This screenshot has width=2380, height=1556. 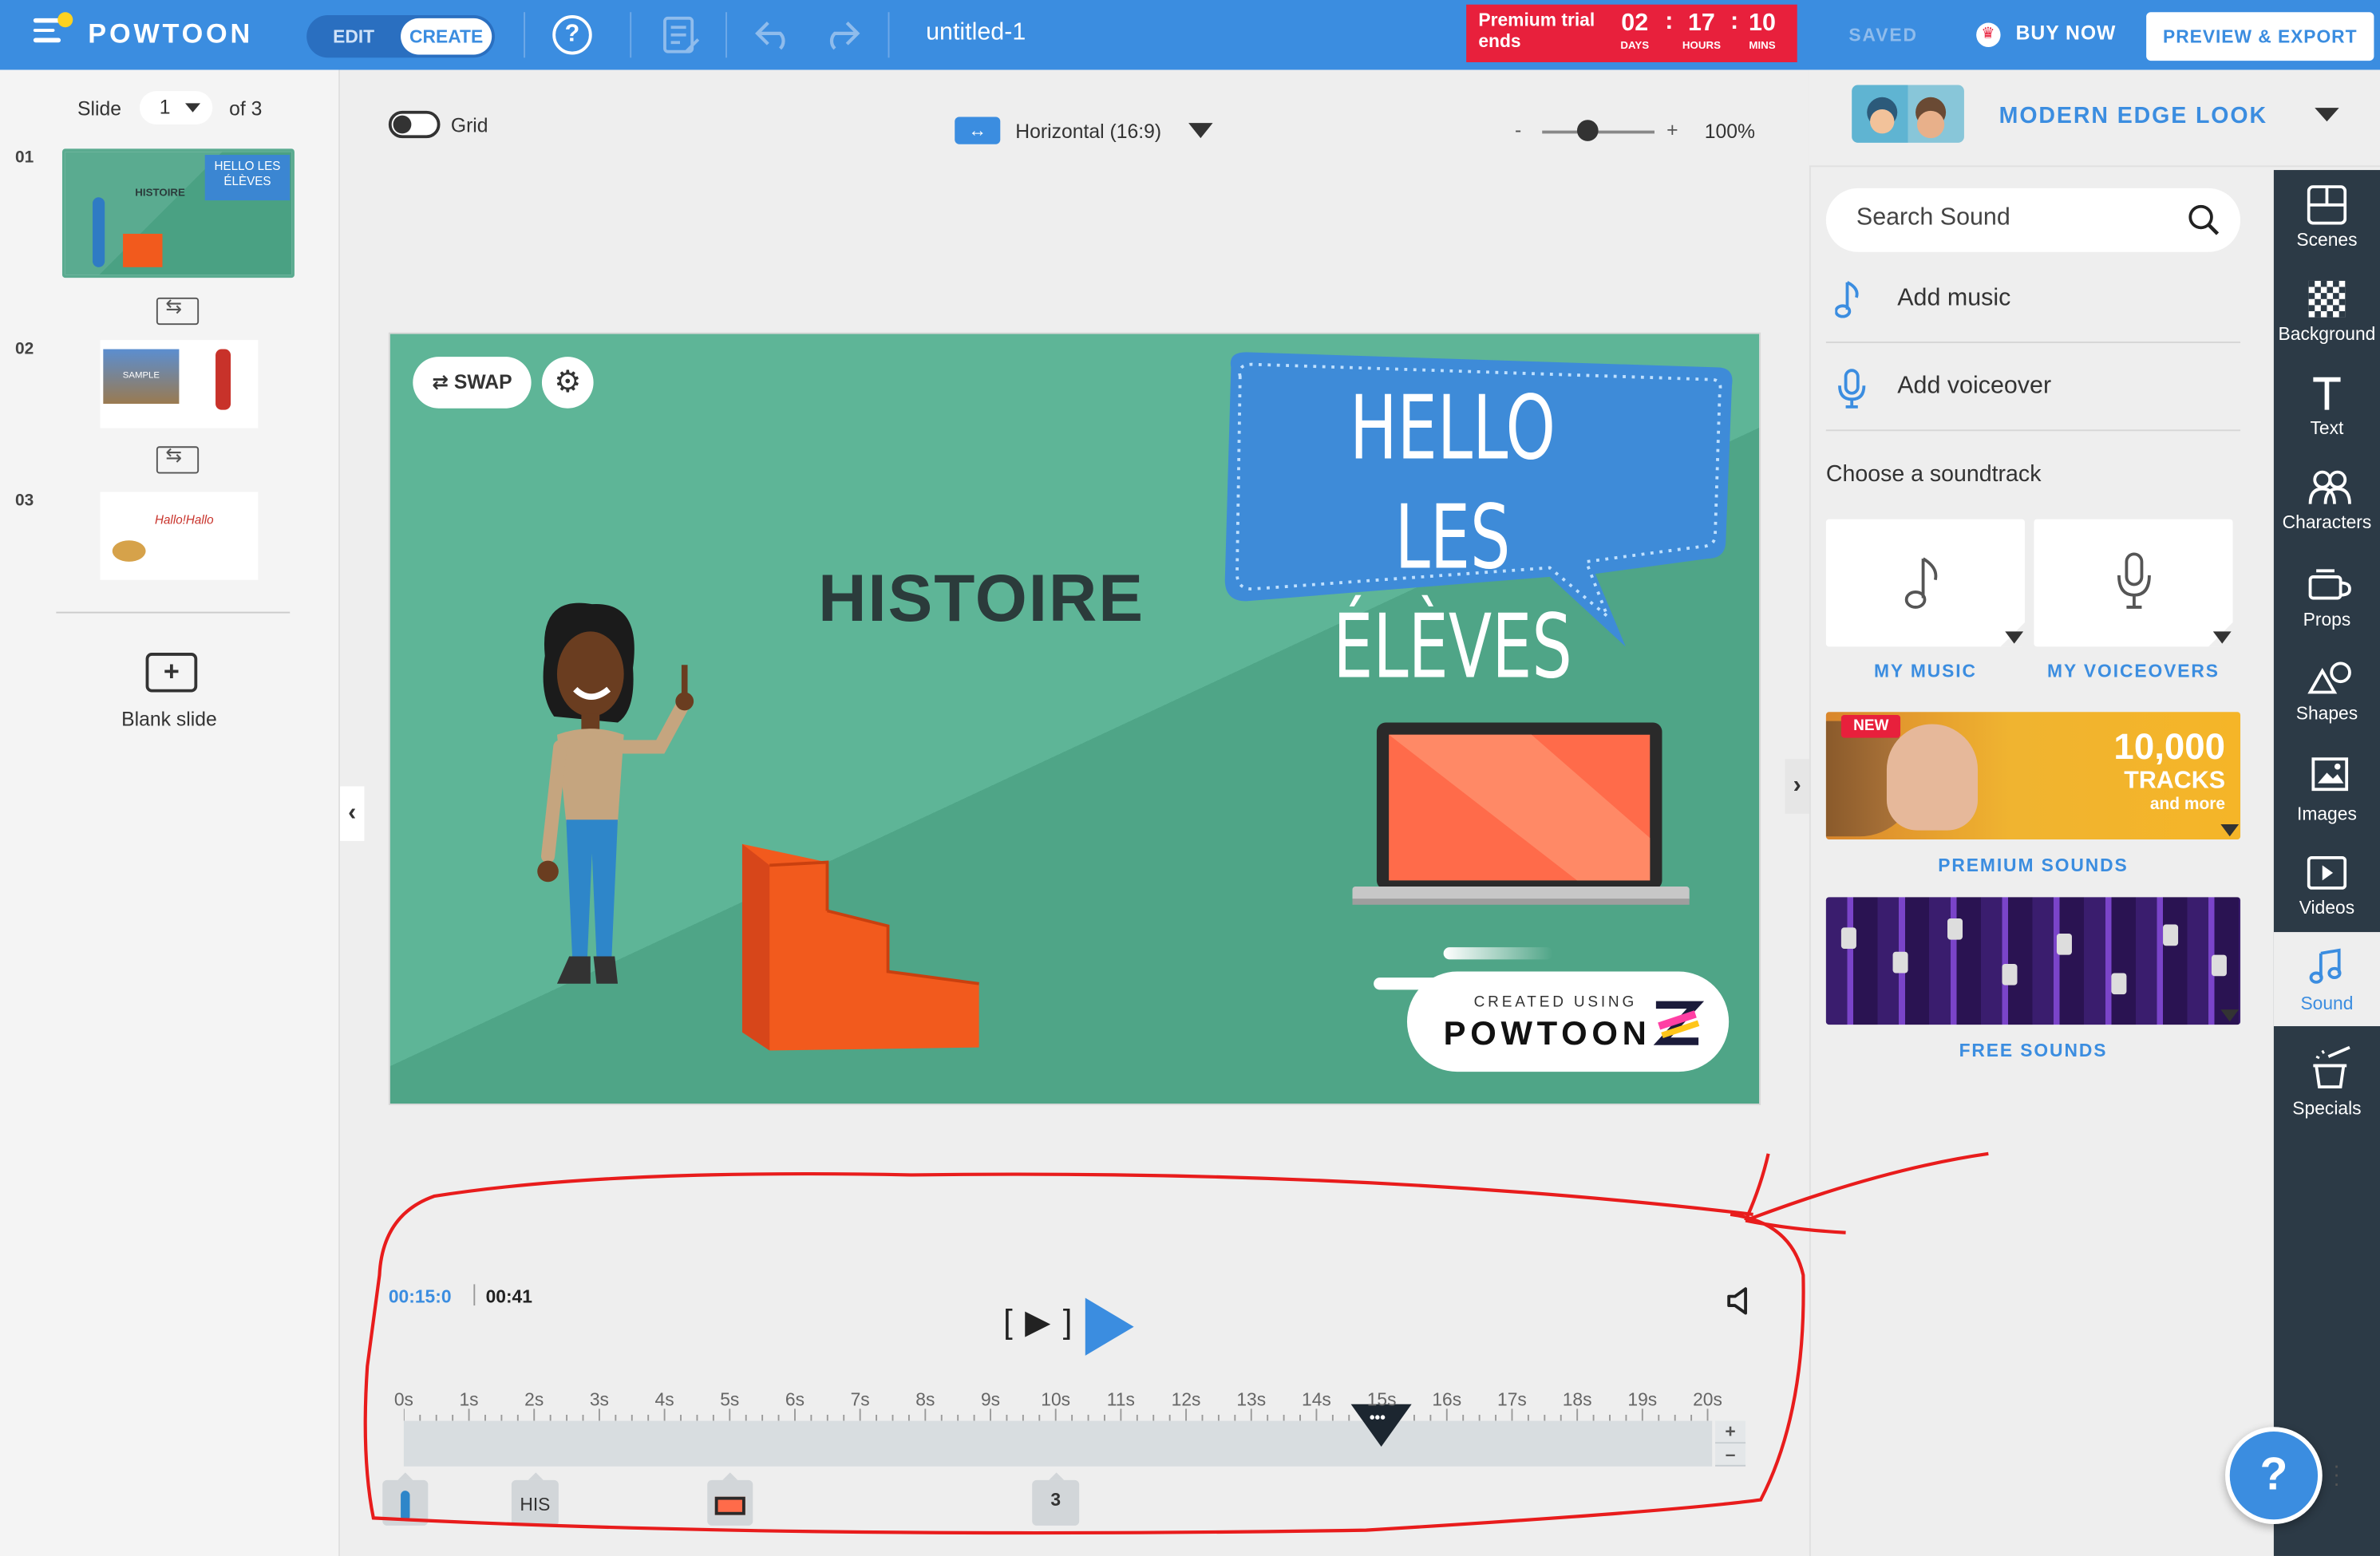 What do you see at coordinates (1907, 118) in the screenshot?
I see `style-avatars-icon` at bounding box center [1907, 118].